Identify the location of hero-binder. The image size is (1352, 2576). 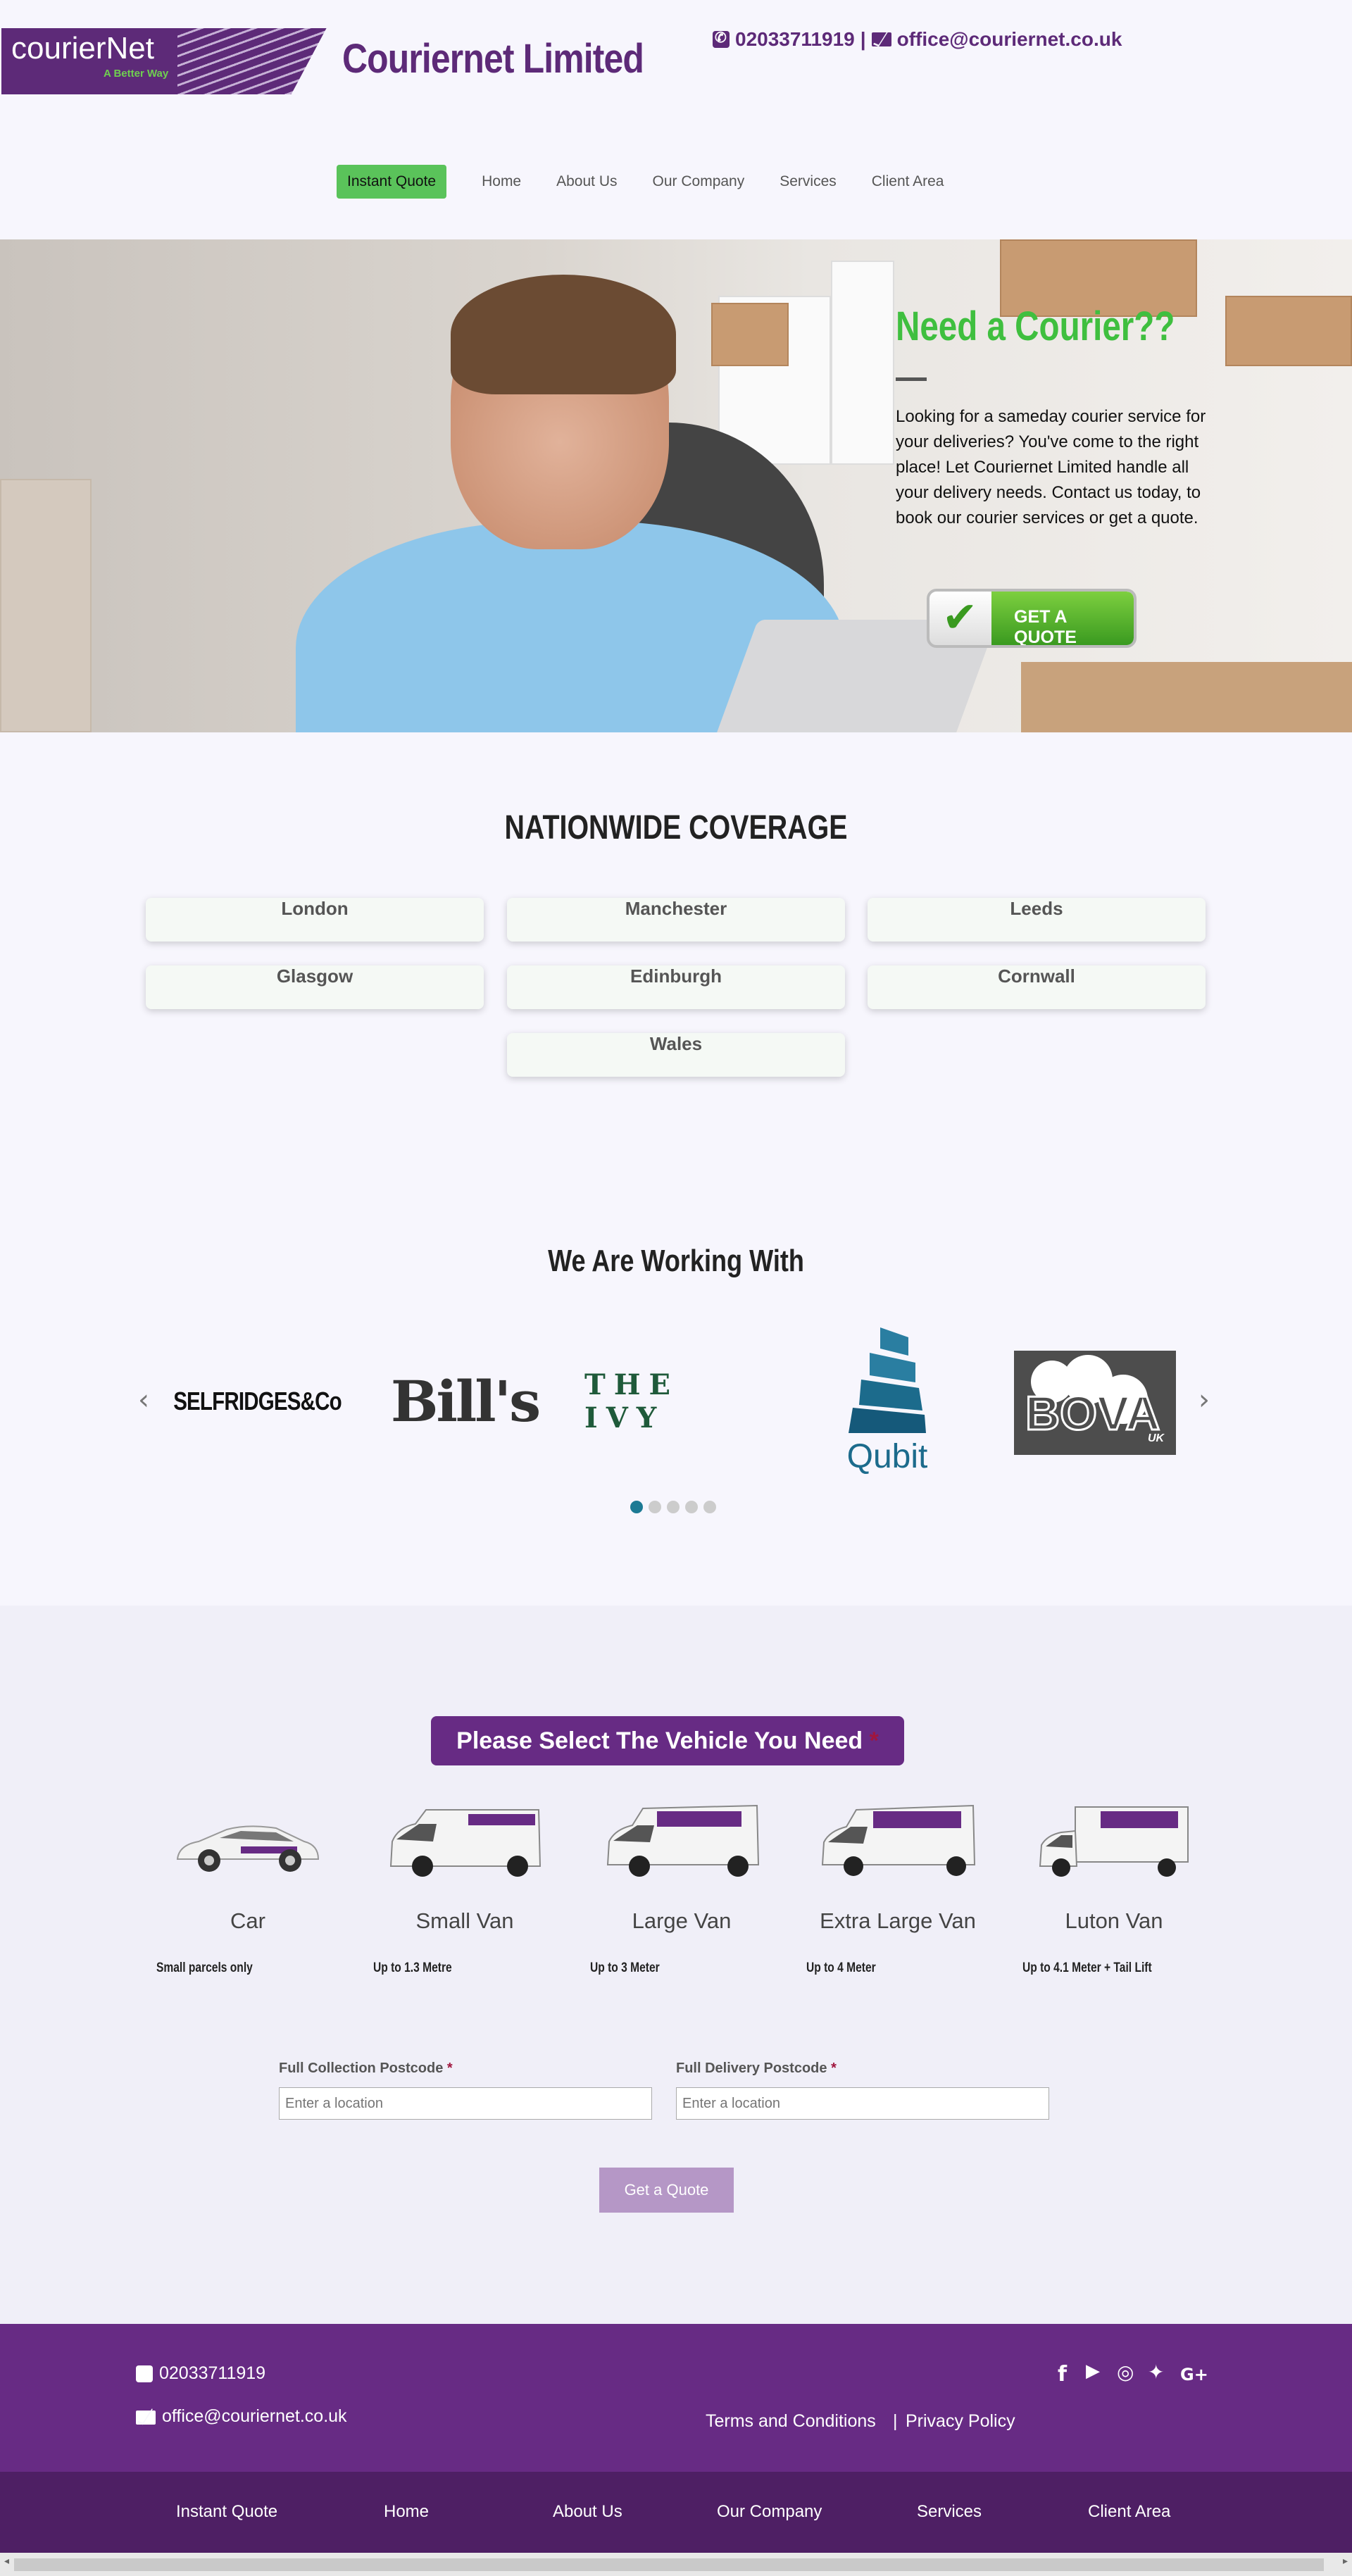
(863, 363).